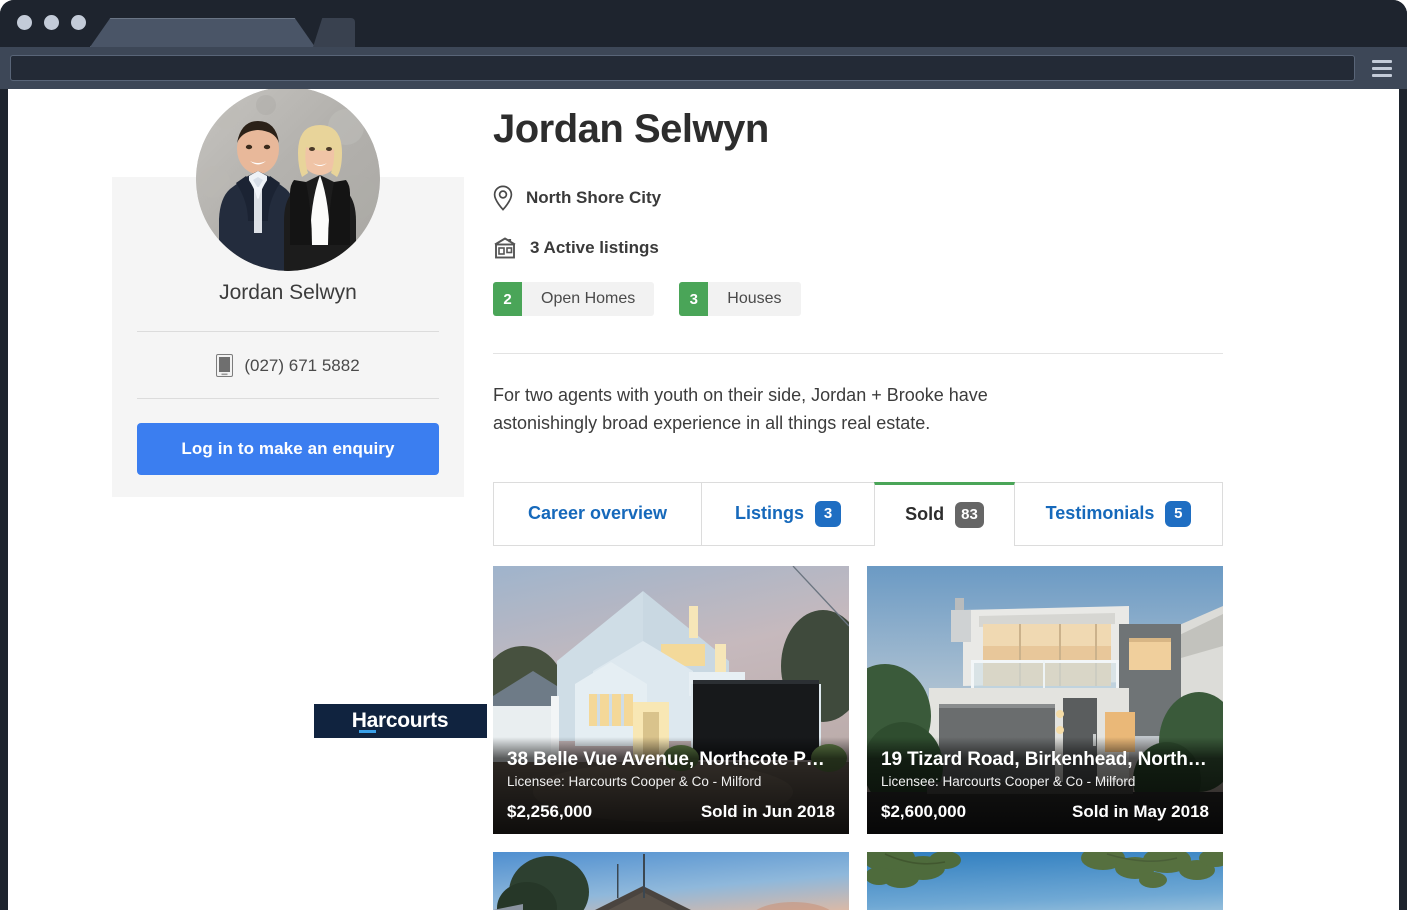 Image resolution: width=1407 pixels, height=910 pixels. What do you see at coordinates (288, 449) in the screenshot?
I see `login-enquiry-button: Log in to make an enquiry` at bounding box center [288, 449].